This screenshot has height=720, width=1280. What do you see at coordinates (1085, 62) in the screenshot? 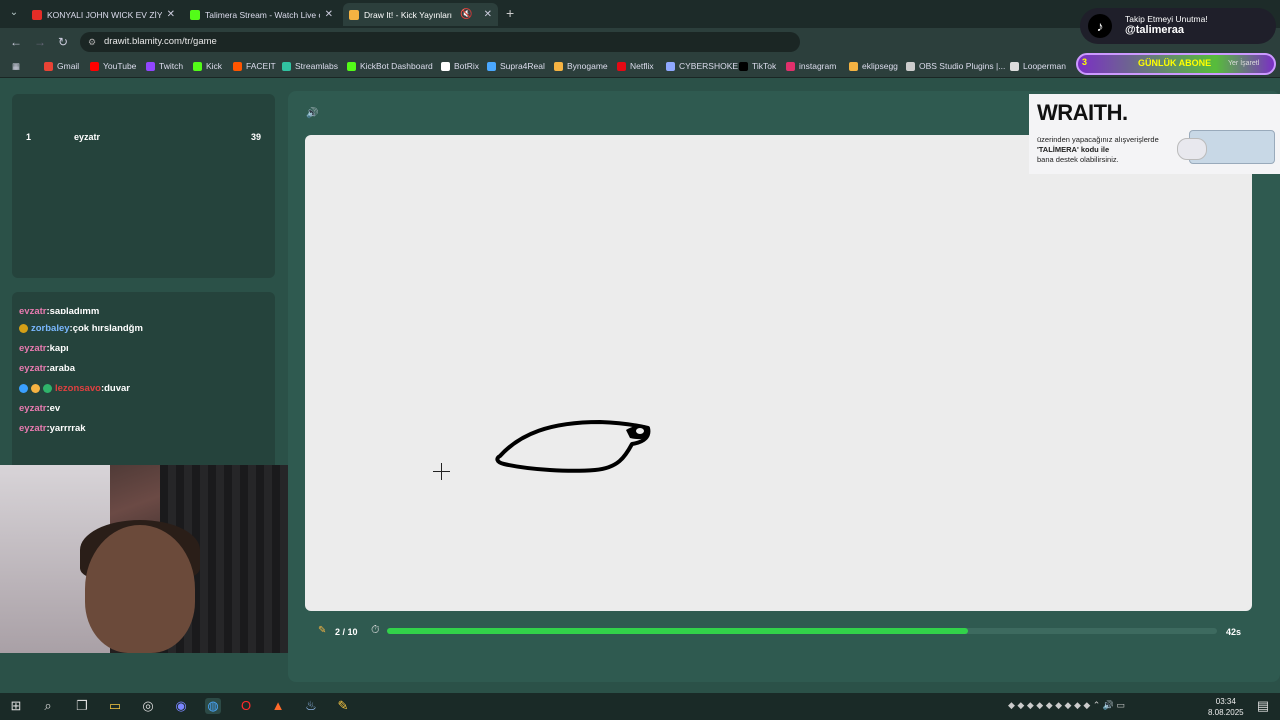
I see `sub-count: 3` at bounding box center [1085, 62].